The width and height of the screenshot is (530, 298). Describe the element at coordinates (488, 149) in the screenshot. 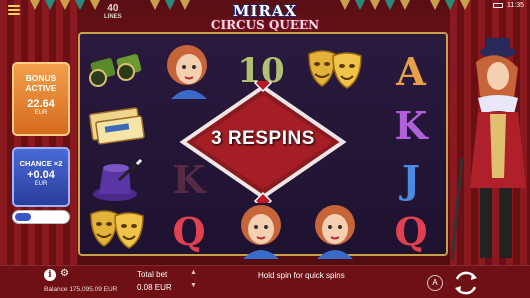

I see `ringmaster-character` at that location.